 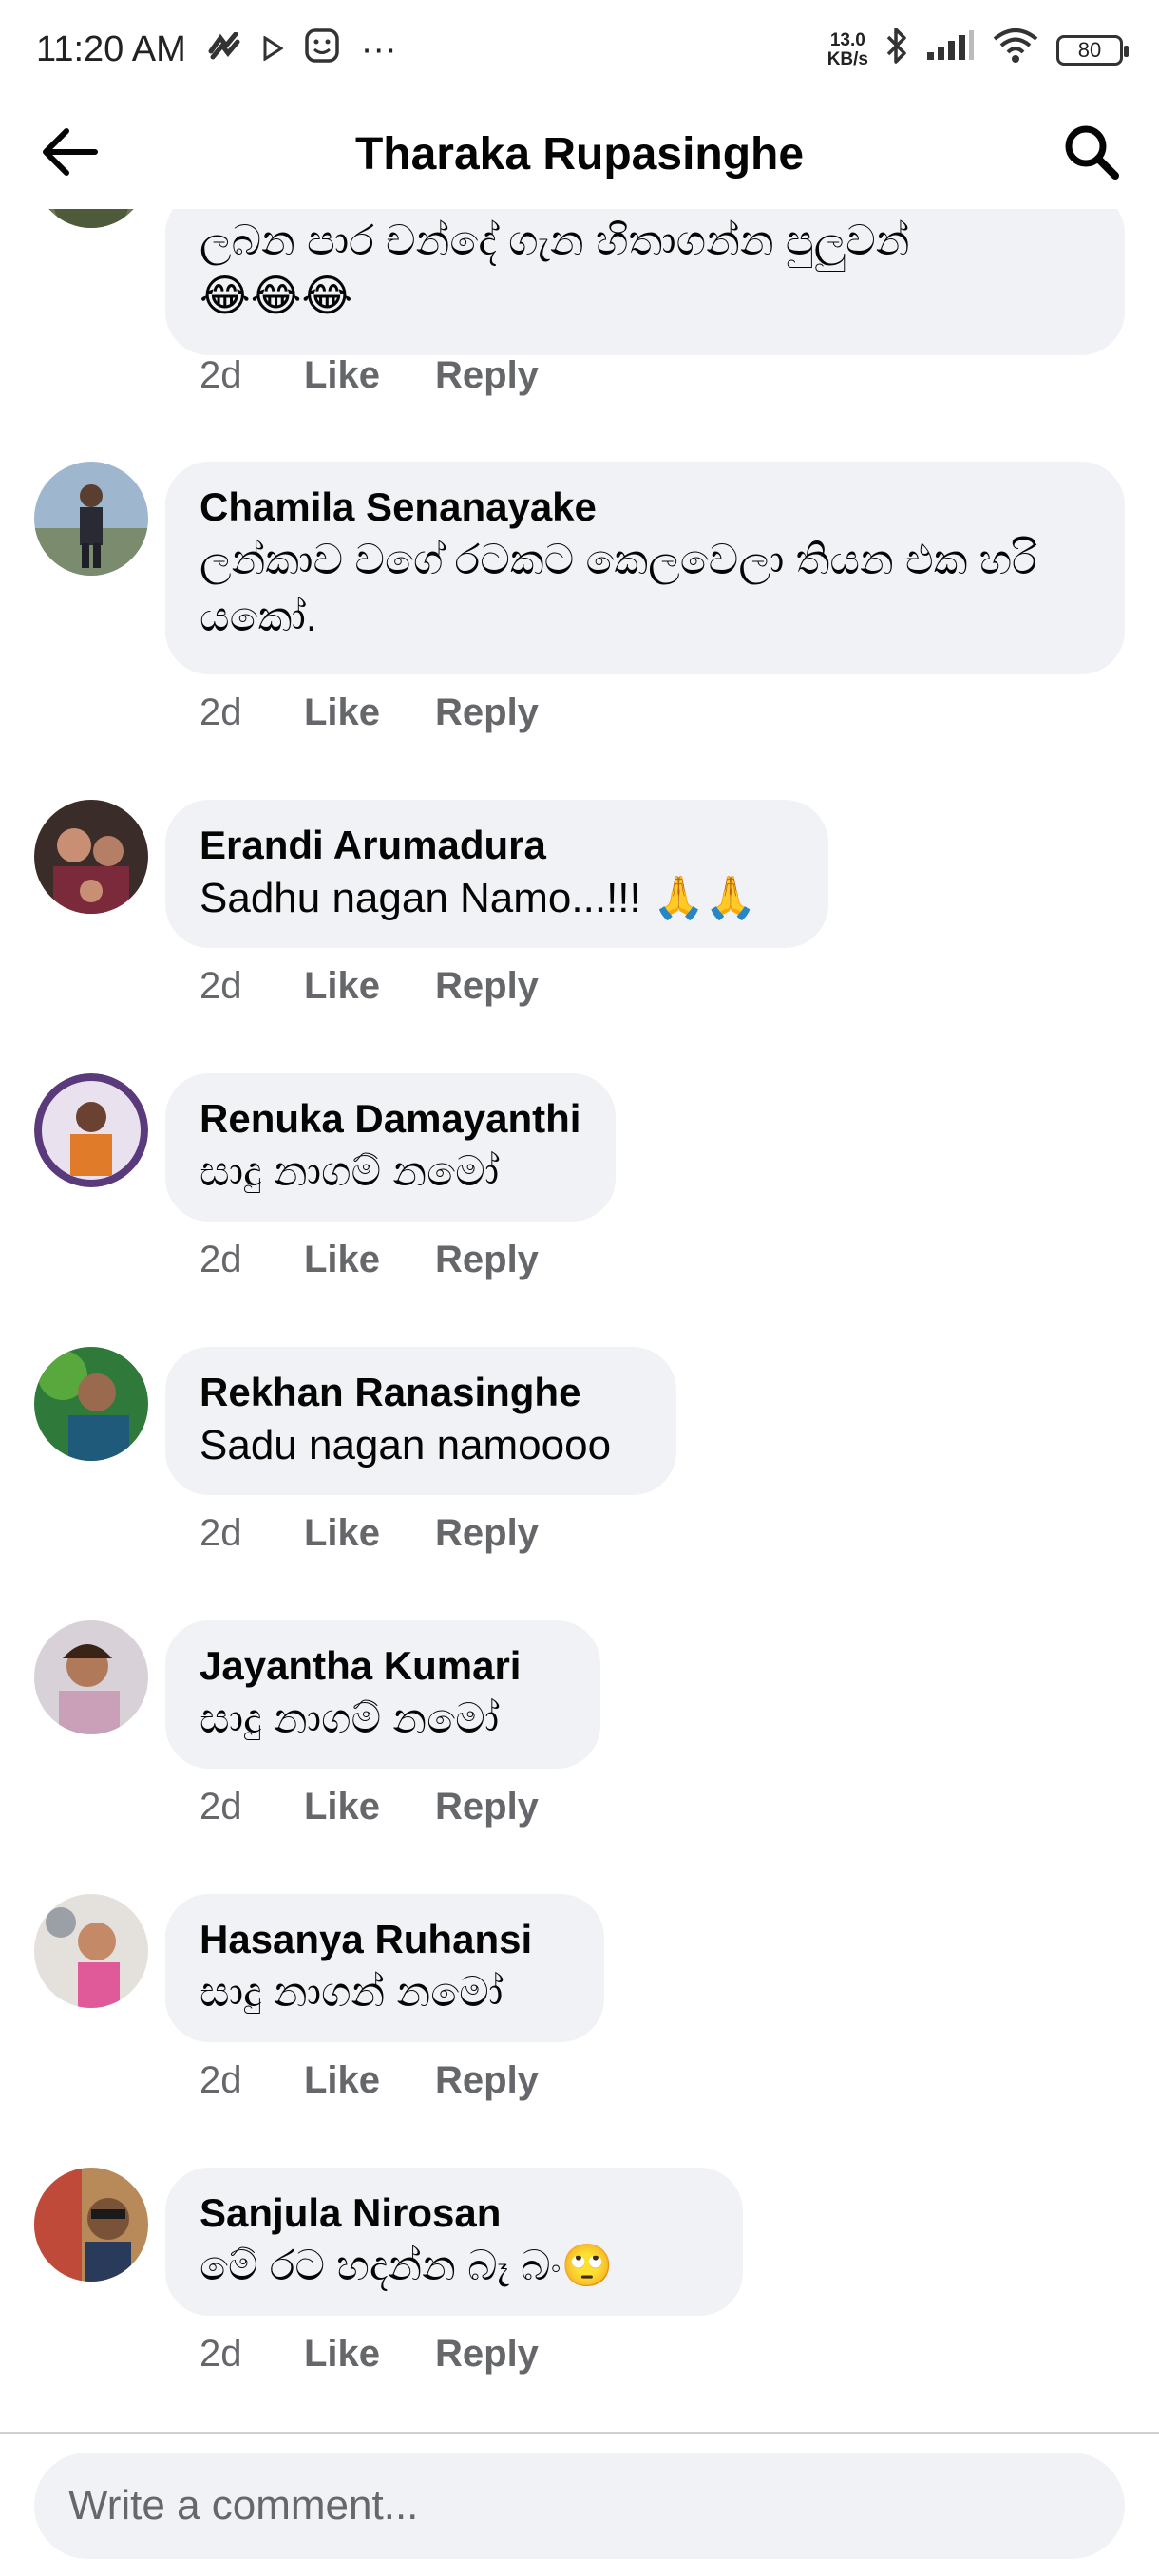 I want to click on arrow-left-icon, so click(x=69, y=154).